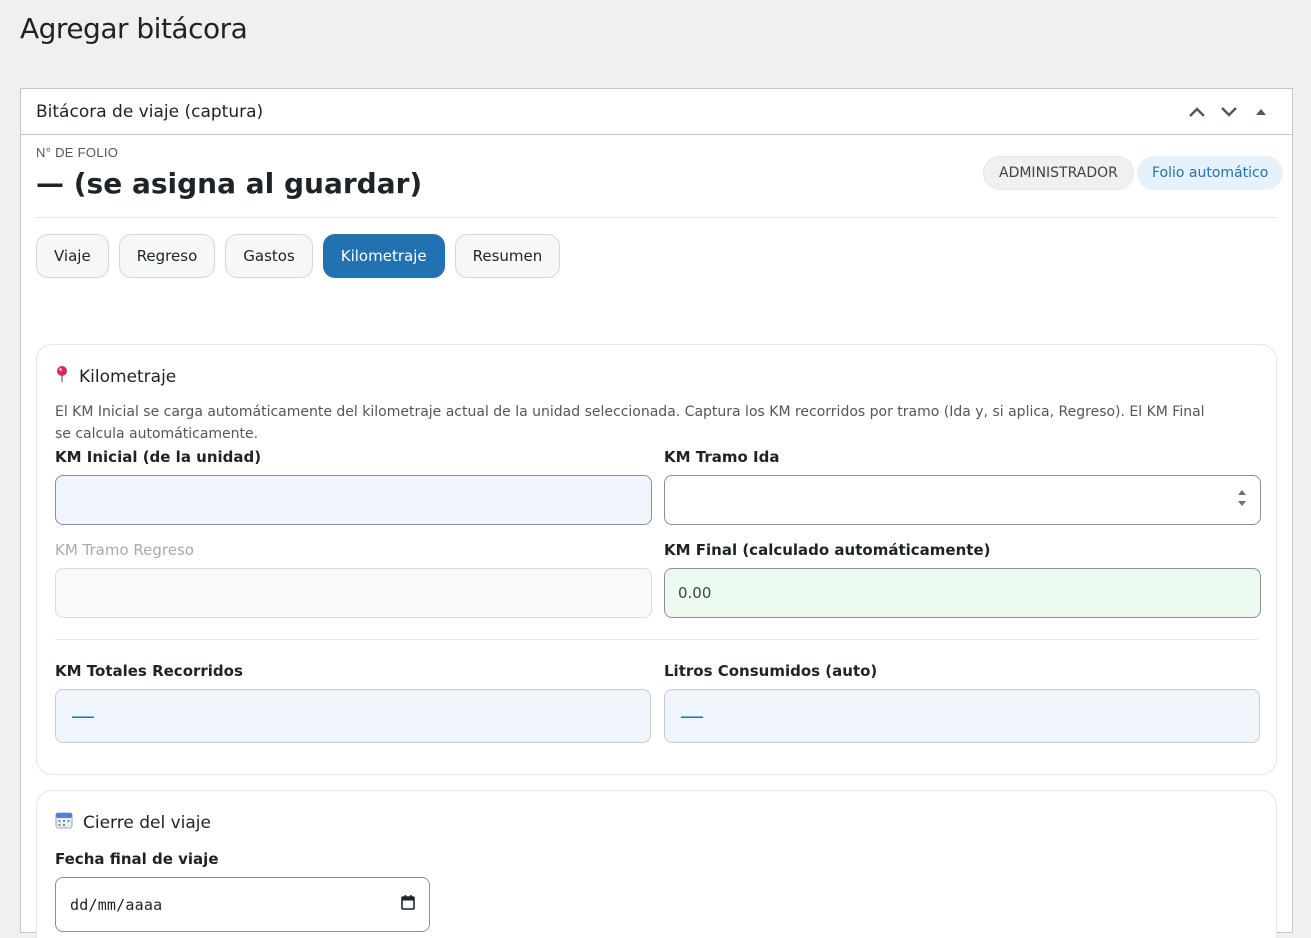 Image resolution: width=1311 pixels, height=938 pixels. Describe the element at coordinates (269, 256) in the screenshot. I see `tab-gastos: Gastos` at that location.